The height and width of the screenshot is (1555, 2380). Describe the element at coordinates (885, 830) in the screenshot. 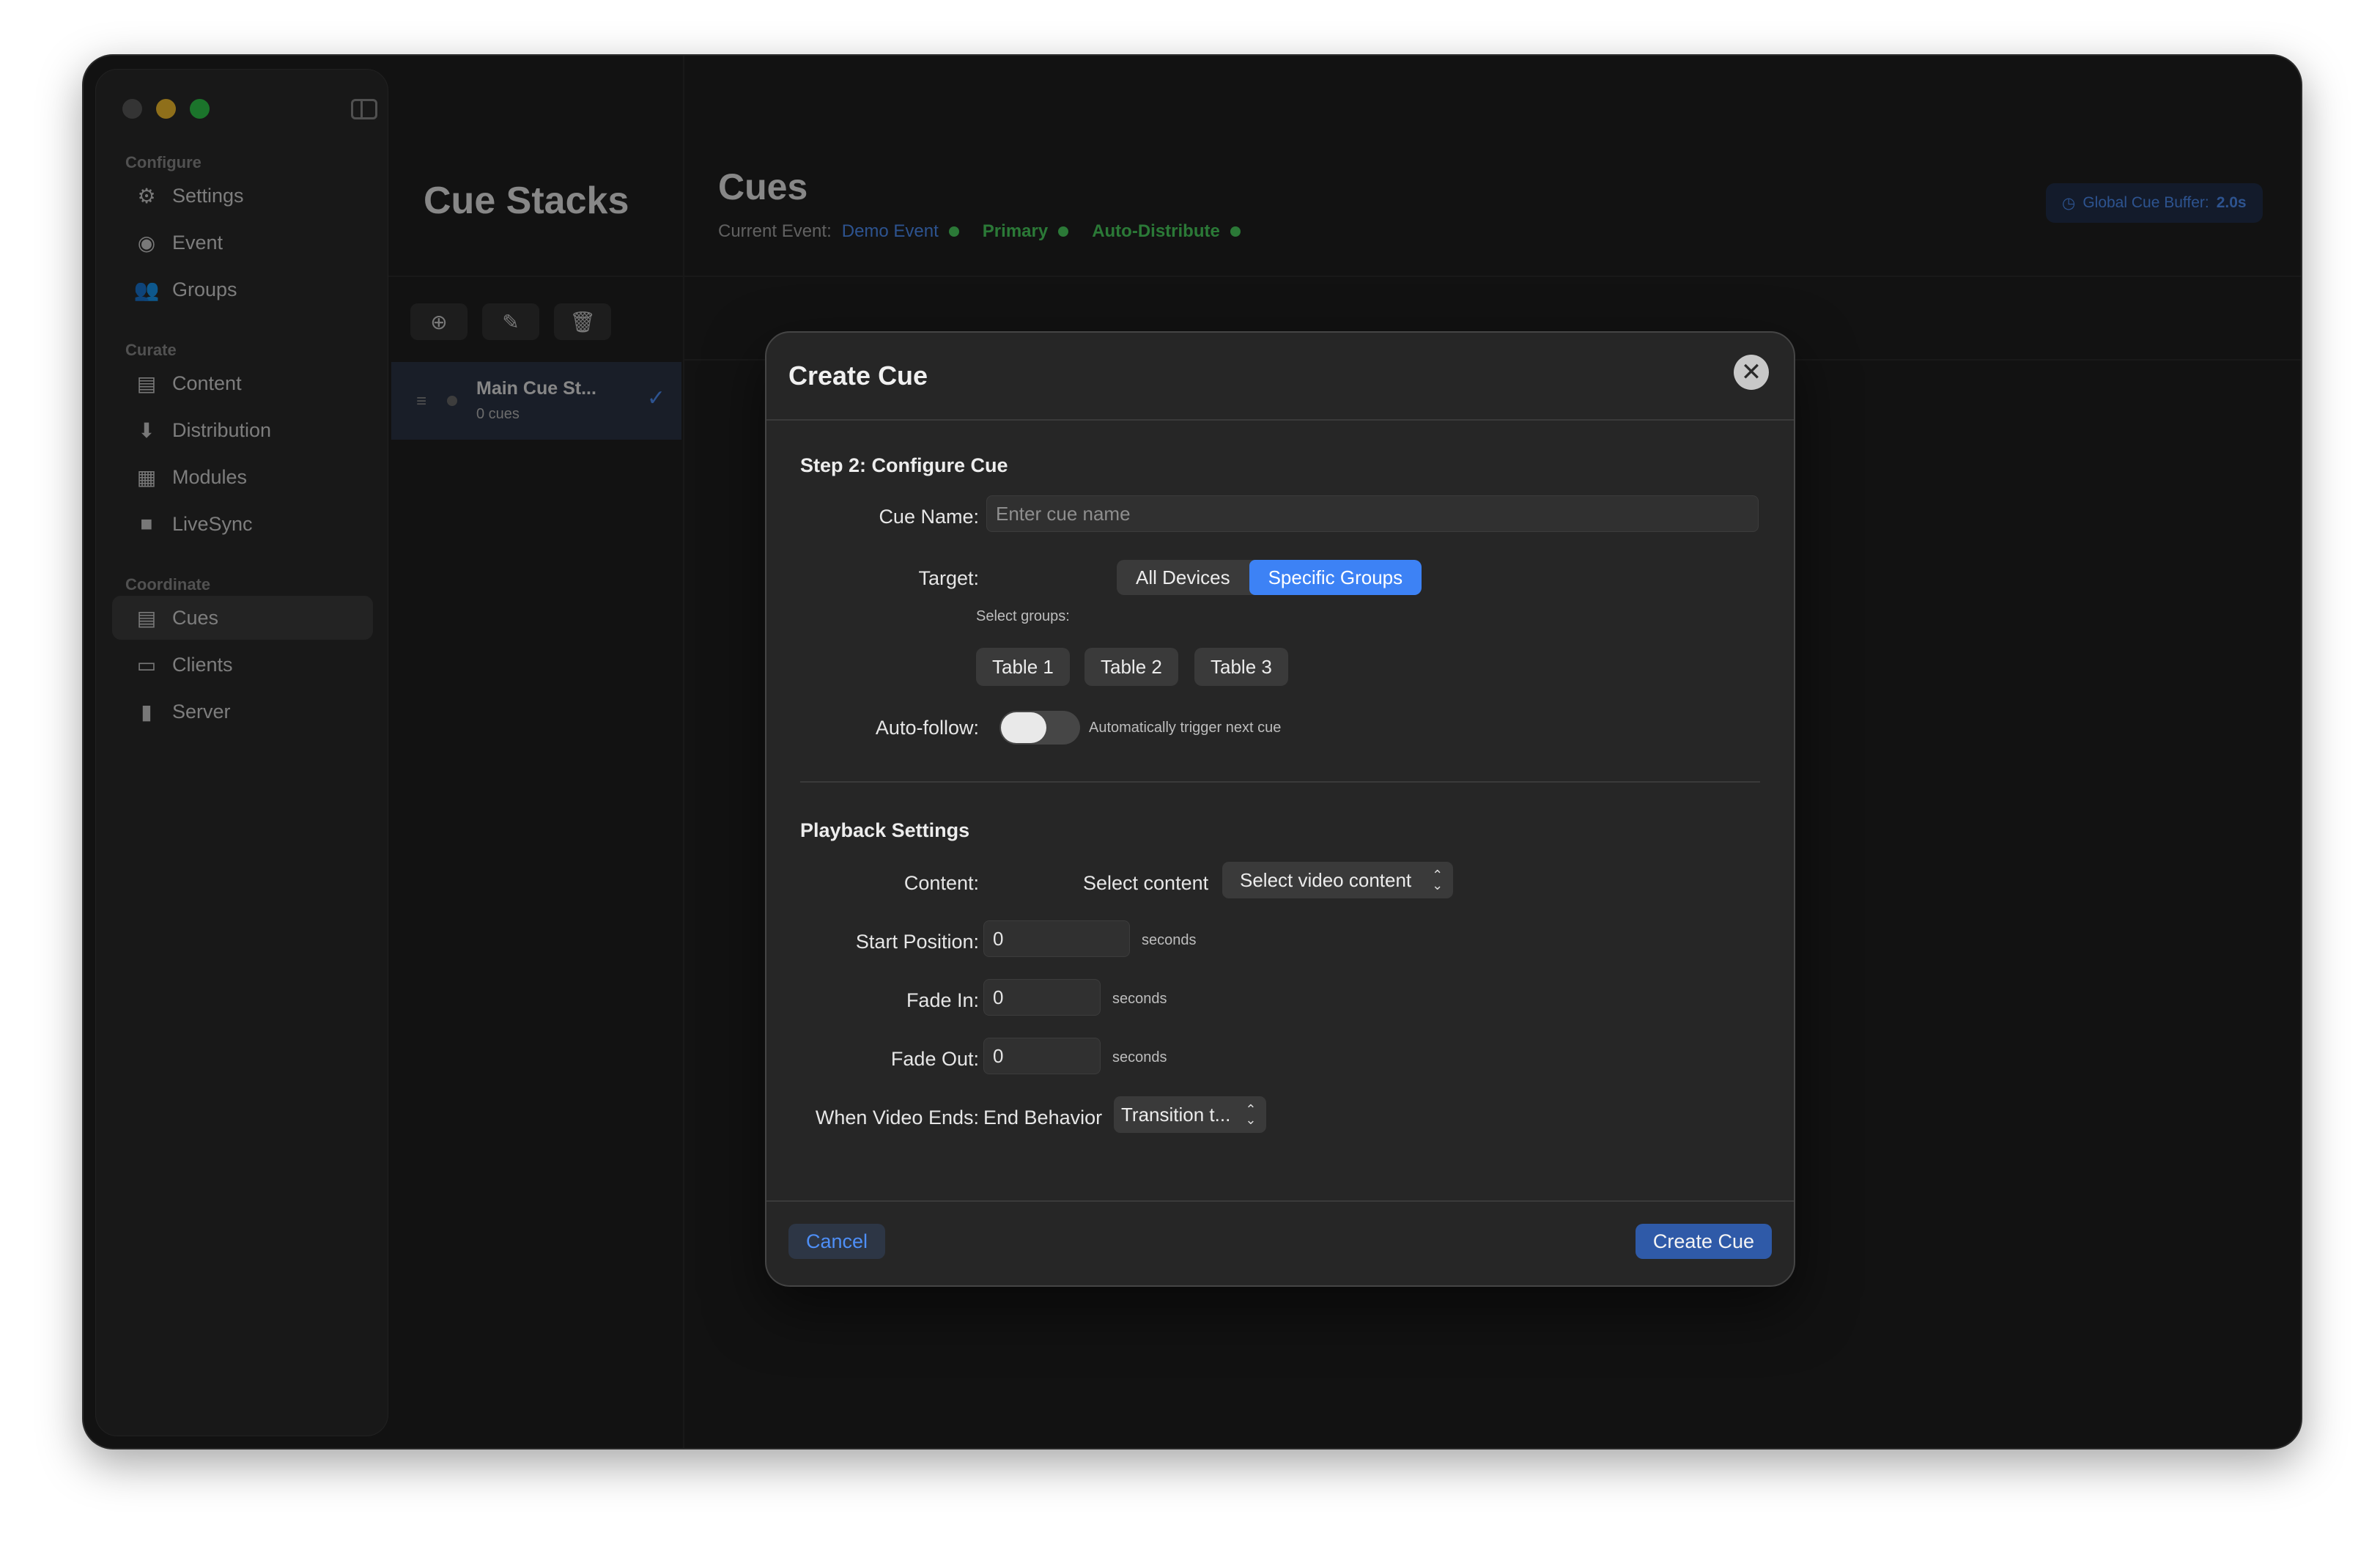

I see `playback-title: Playback Settings` at that location.